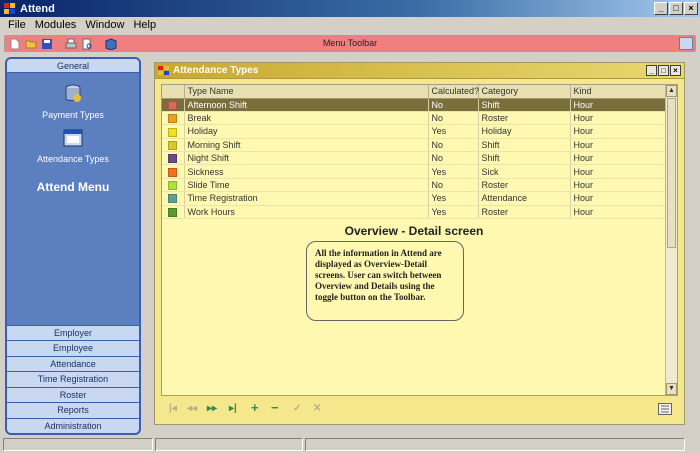 The height and width of the screenshot is (453, 700). Describe the element at coordinates (419, 409) in the screenshot. I see `record-navigator: |◂ ◂◂ ▸▸ ▸| + − ✓ ✕` at that location.